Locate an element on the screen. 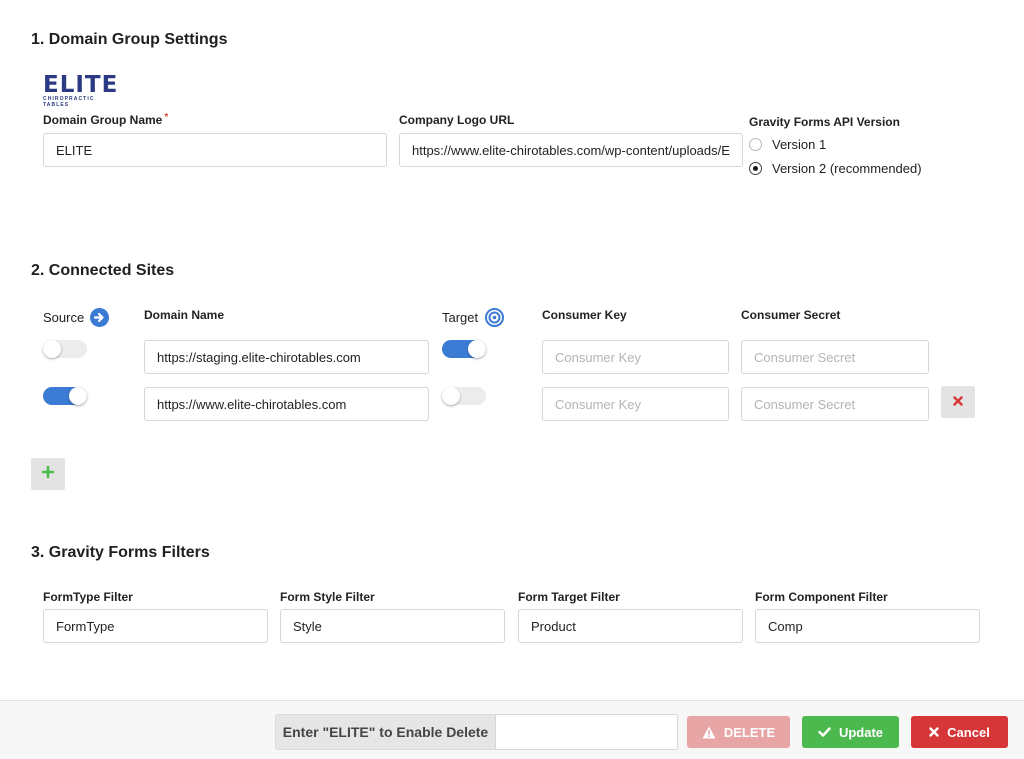 The image size is (1024, 759). add-site-button is located at coordinates (48, 474).